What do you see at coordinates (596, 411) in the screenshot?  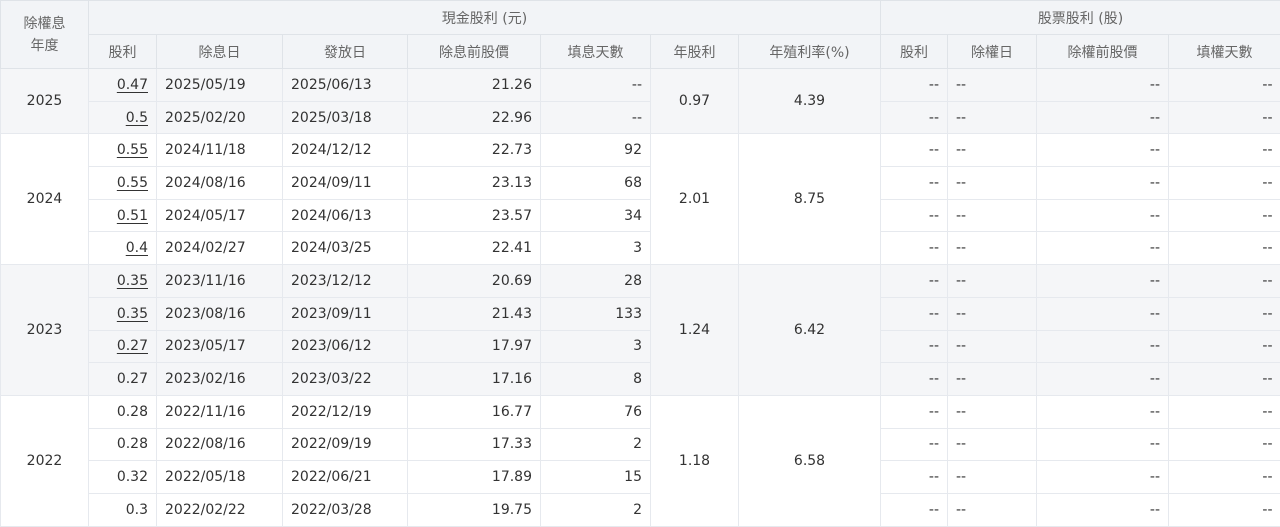 I see `fill-days-cell: 76` at bounding box center [596, 411].